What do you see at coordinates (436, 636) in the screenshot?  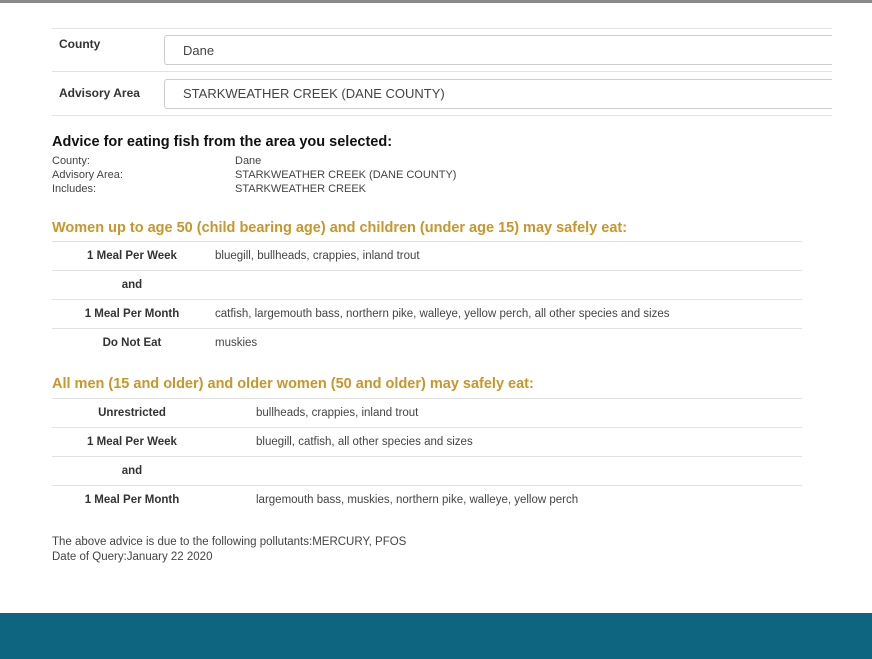 I see `site-footer-bar` at bounding box center [436, 636].